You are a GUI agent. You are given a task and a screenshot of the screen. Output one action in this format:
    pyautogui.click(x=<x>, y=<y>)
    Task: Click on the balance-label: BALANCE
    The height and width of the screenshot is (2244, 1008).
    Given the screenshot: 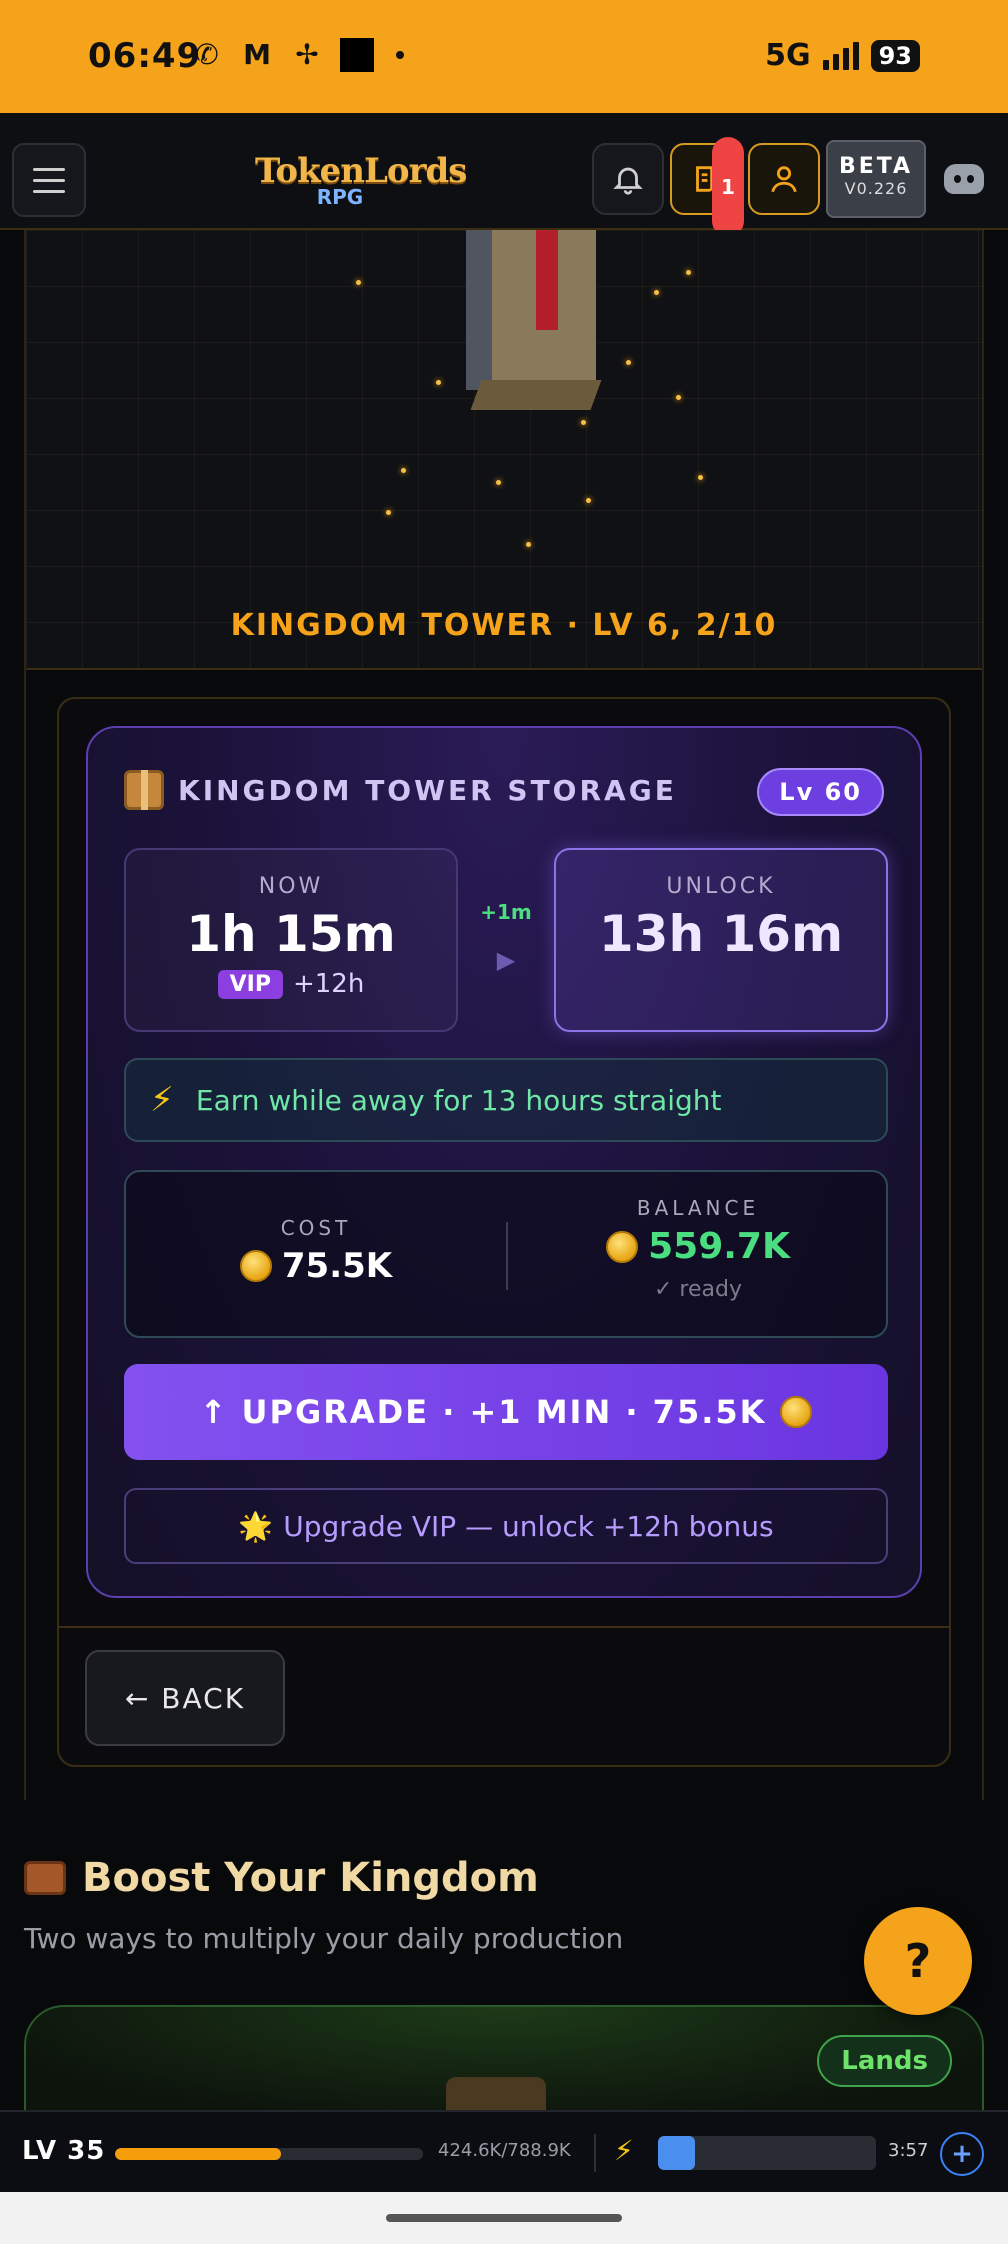 What is the action you would take?
    pyautogui.click(x=698, y=1208)
    